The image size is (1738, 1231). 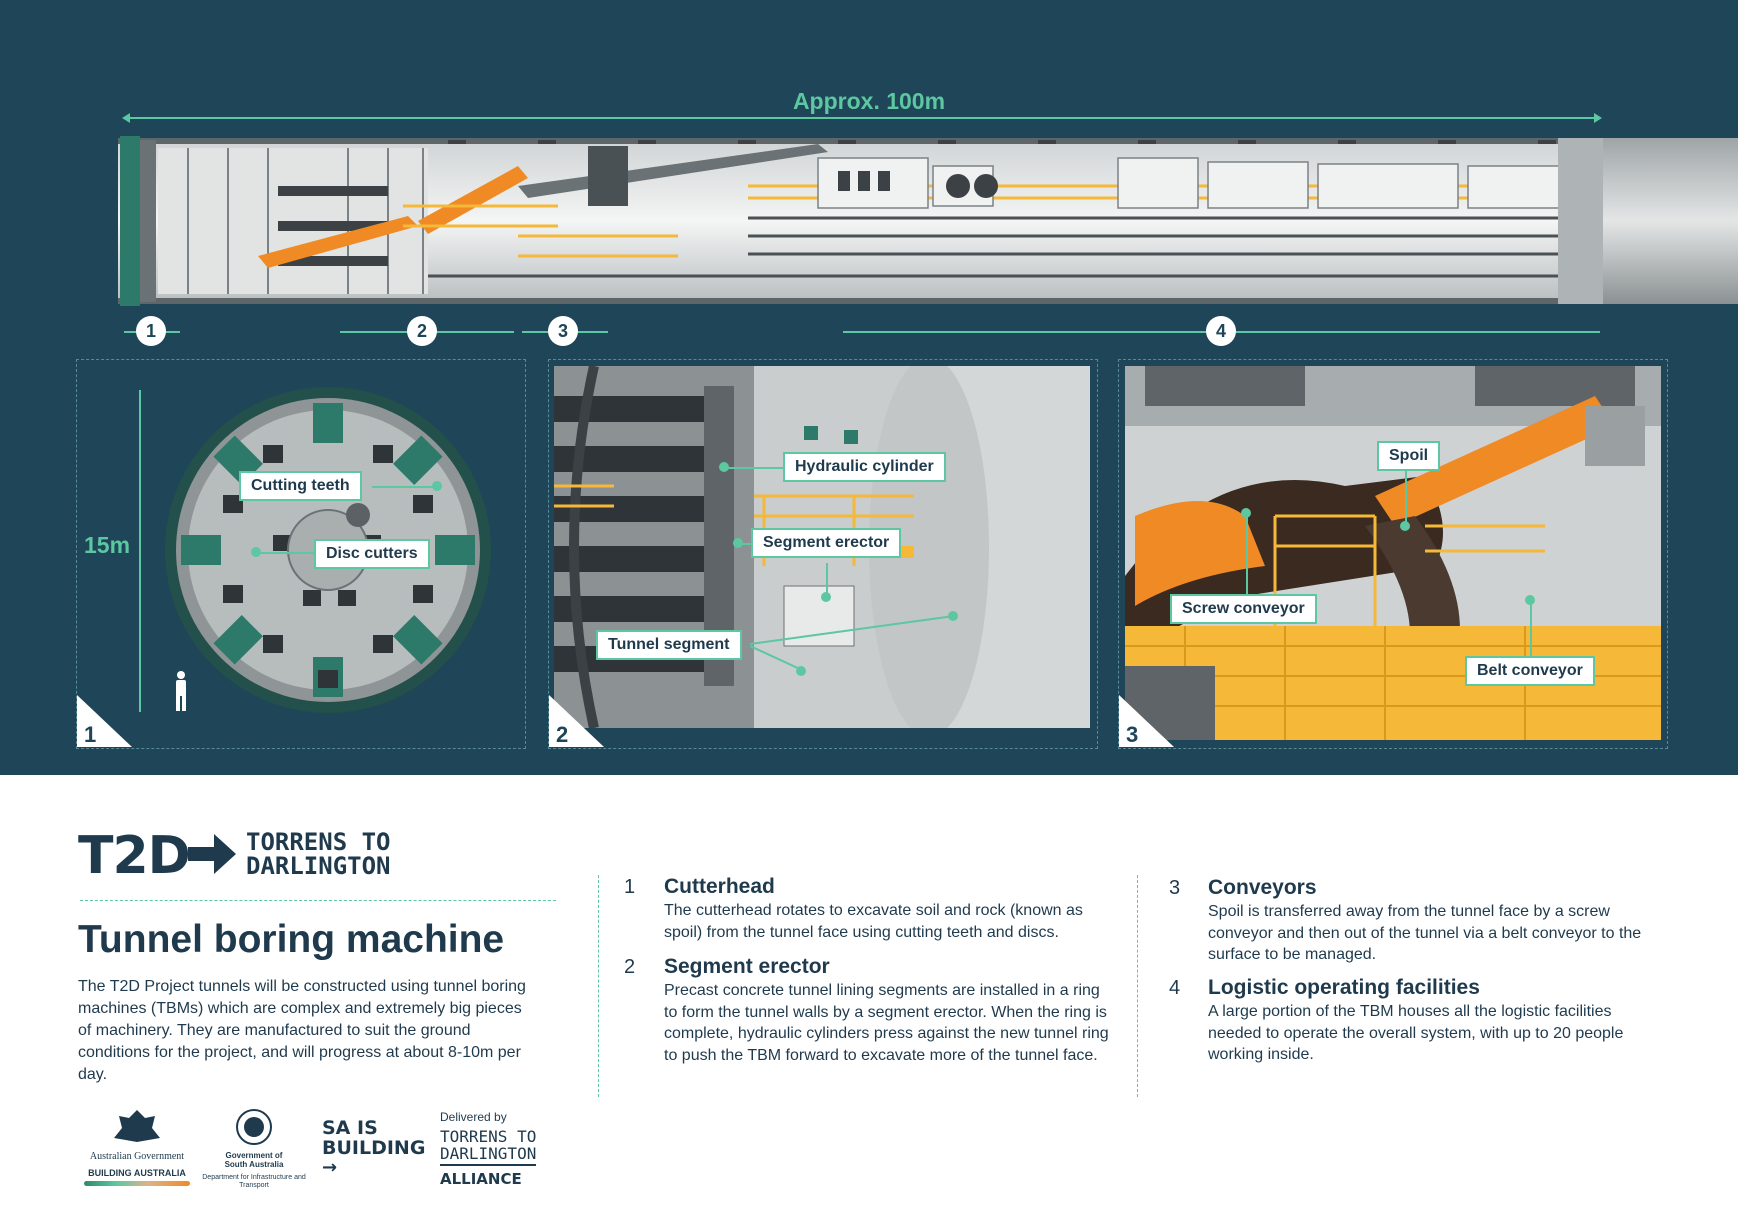 What do you see at coordinates (151, 331) in the screenshot?
I see `section-marker-1: 1` at bounding box center [151, 331].